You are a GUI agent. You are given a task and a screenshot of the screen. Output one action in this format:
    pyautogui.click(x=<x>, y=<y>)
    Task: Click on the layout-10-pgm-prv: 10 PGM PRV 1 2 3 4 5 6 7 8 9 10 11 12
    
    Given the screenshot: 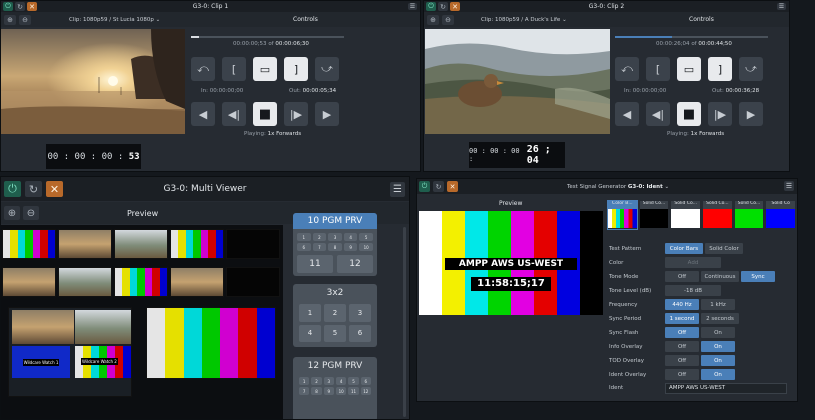 What is the action you would take?
    pyautogui.click(x=335, y=244)
    